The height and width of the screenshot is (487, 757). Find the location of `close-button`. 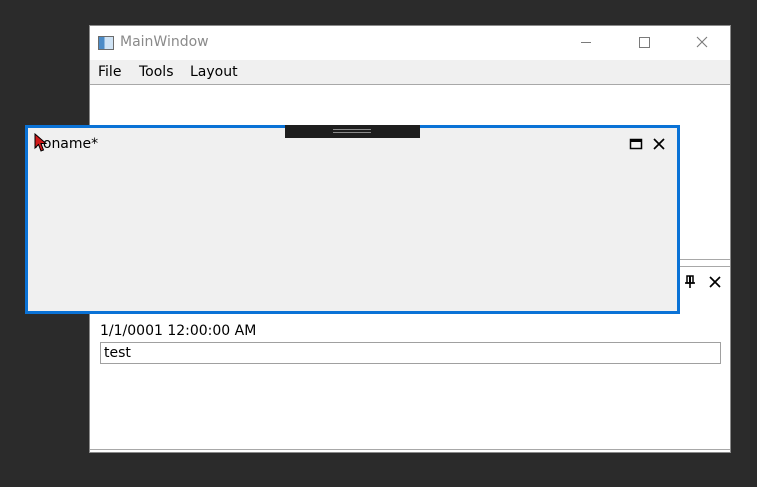

close-button is located at coordinates (702, 42).